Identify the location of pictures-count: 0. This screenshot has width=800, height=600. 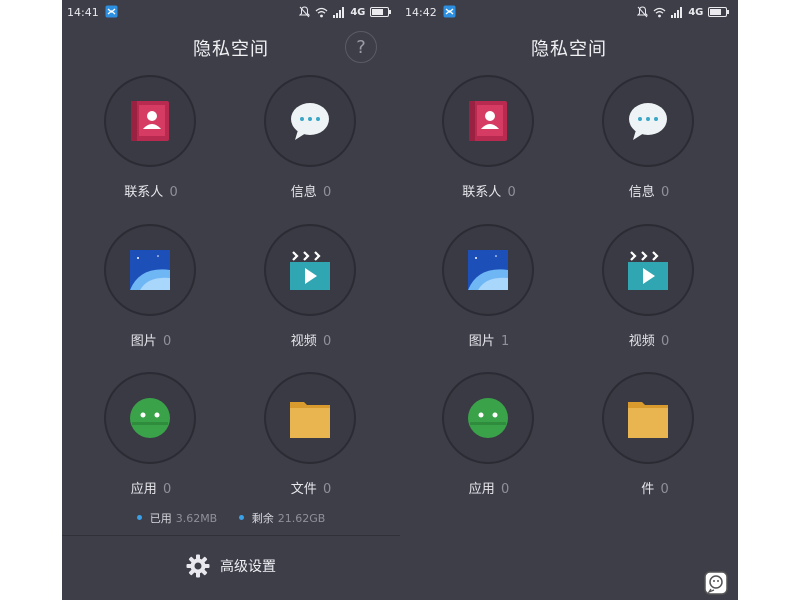
(167, 341).